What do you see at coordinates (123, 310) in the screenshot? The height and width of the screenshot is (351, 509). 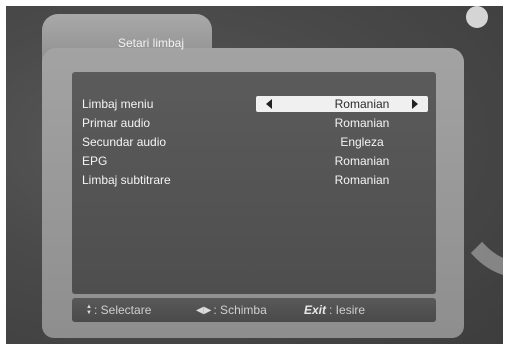 I see `hint-select-label: : Selectare` at bounding box center [123, 310].